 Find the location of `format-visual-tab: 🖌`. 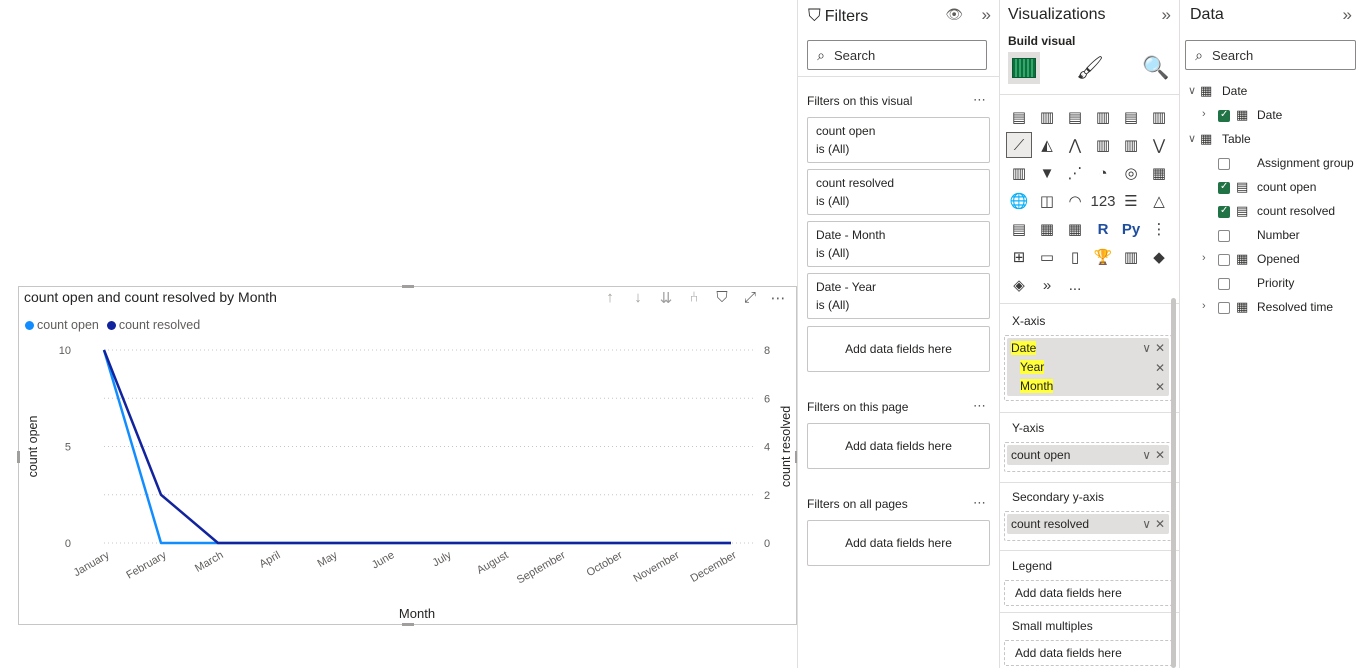

format-visual-tab: 🖌 is located at coordinates (1090, 68).